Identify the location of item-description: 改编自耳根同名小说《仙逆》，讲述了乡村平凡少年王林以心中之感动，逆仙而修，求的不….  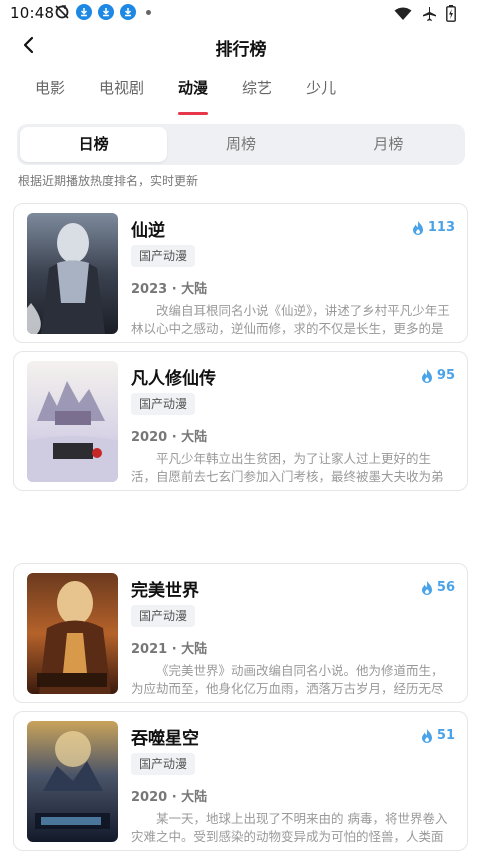
(290, 319).